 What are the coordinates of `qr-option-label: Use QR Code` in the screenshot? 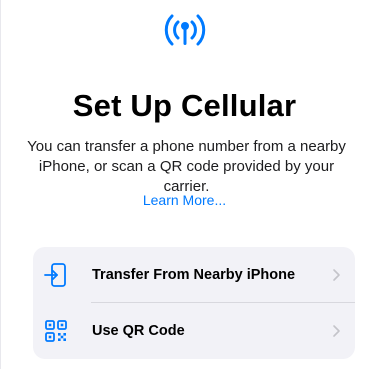 It's located at (138, 330).